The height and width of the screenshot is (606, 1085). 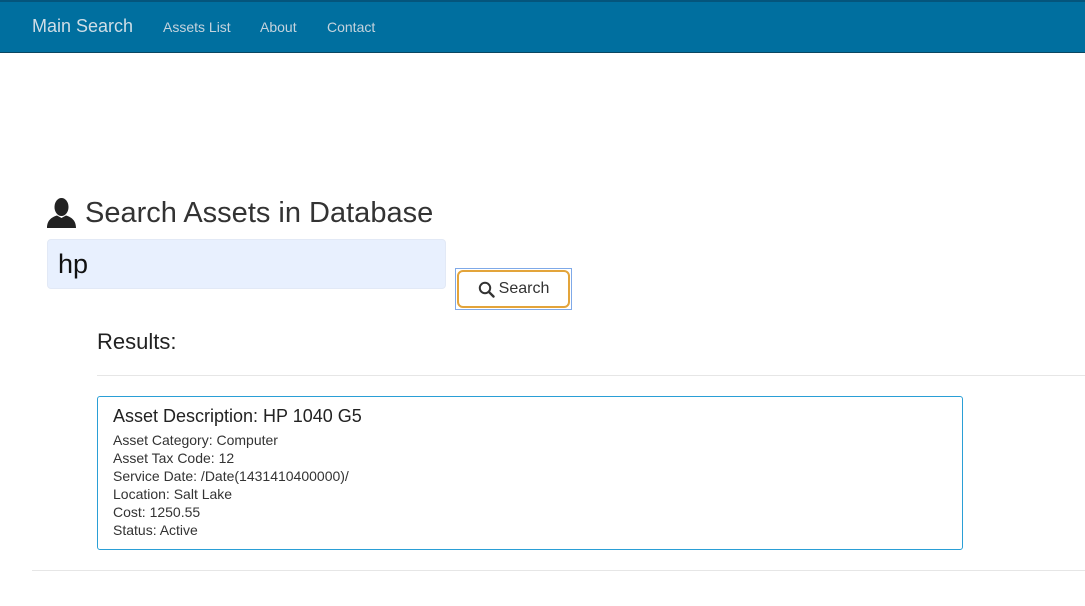 I want to click on brand-link: Main Search, so click(x=82, y=26).